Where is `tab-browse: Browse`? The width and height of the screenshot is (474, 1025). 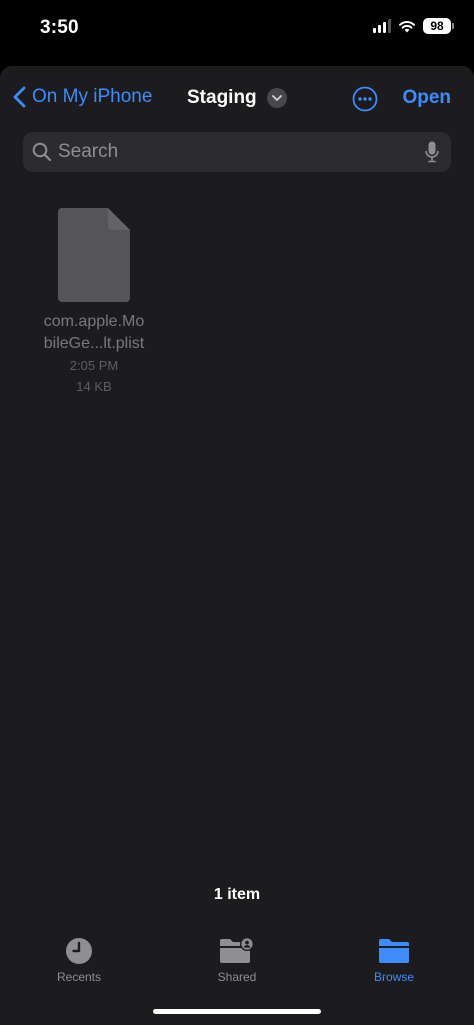
tab-browse: Browse is located at coordinates (394, 960).